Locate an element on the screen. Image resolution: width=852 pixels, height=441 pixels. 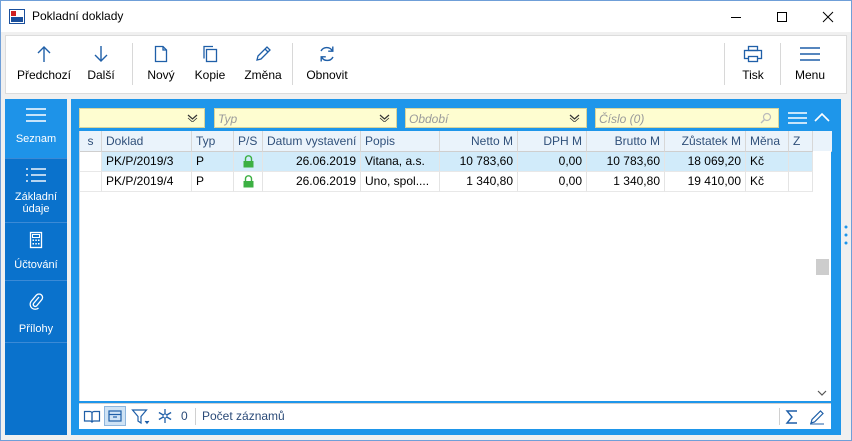
archive-toggle-button is located at coordinates (115, 416).